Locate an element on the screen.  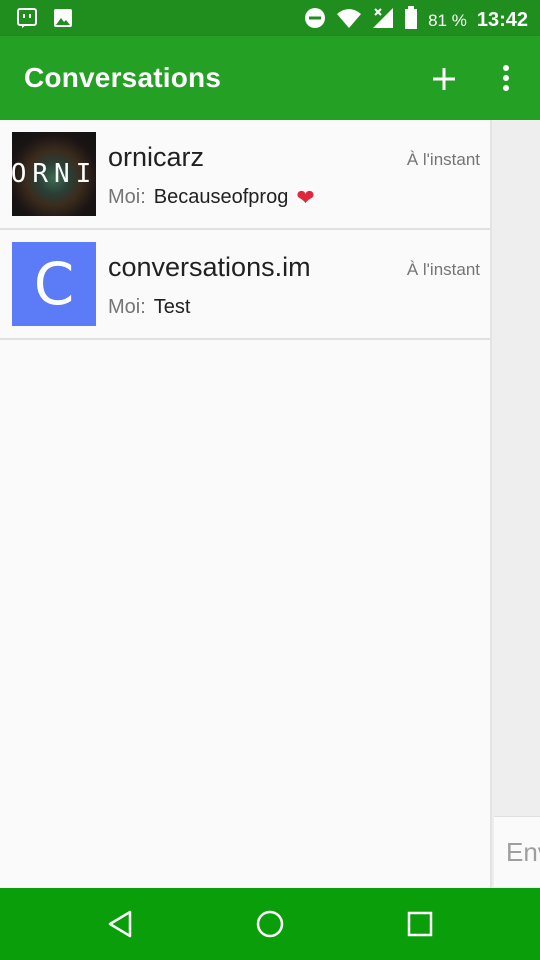
avatar-text: ORNI is located at coordinates (54, 174).